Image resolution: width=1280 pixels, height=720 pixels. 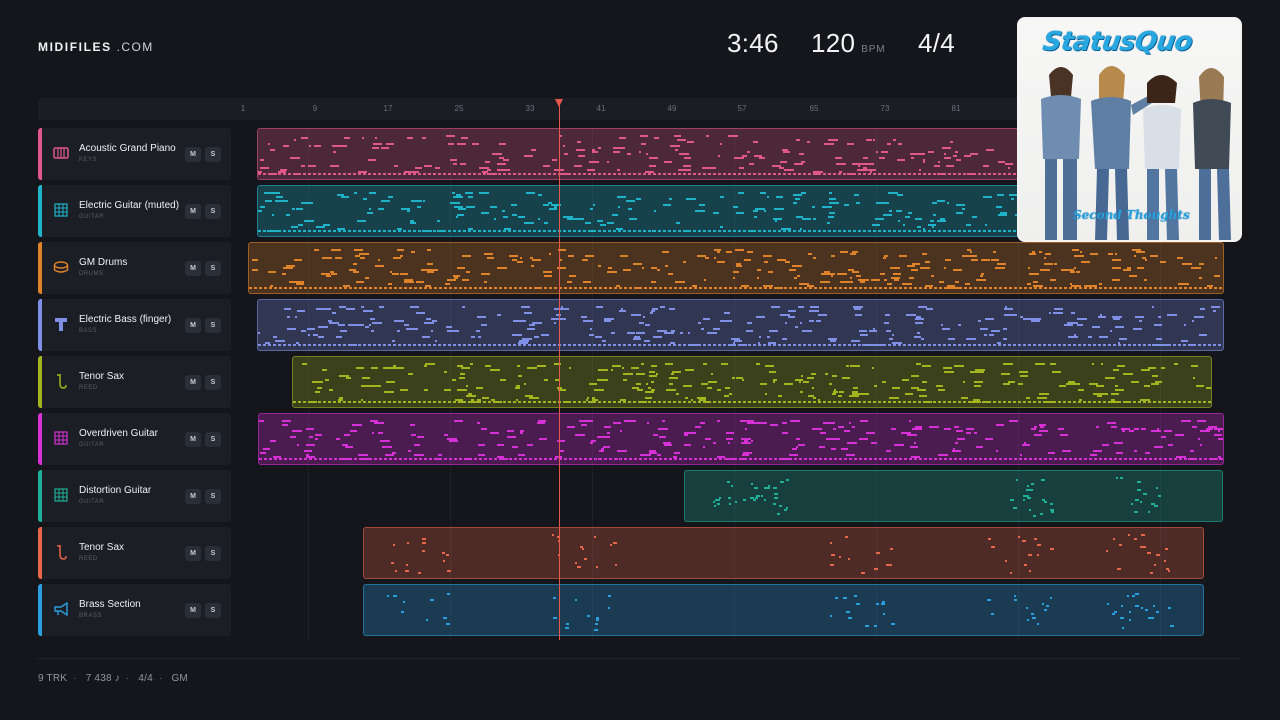 What do you see at coordinates (134, 211) in the screenshot?
I see `track-header: Electric Guitar (muted) GUITAR M S` at bounding box center [134, 211].